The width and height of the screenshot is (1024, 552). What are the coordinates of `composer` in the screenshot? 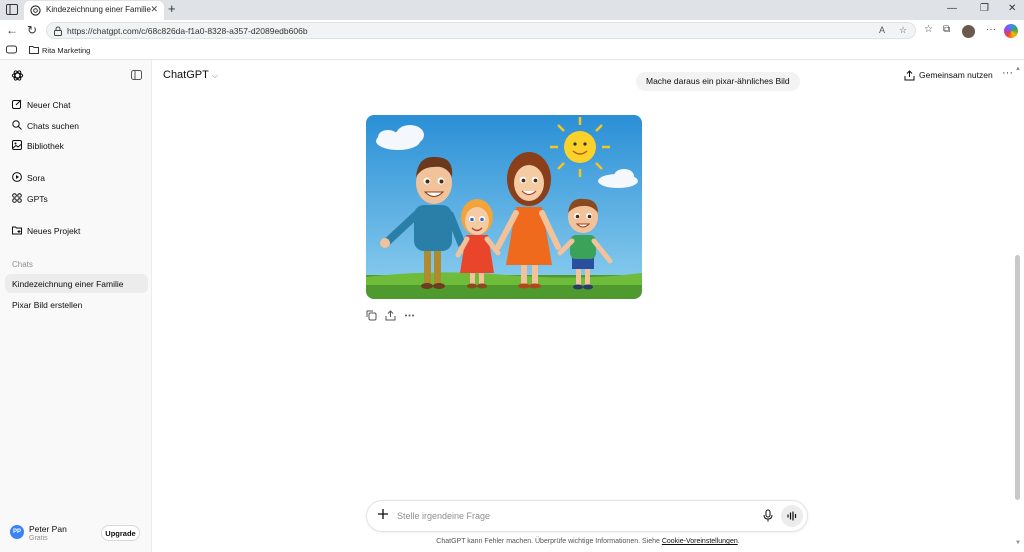 It's located at (587, 516).